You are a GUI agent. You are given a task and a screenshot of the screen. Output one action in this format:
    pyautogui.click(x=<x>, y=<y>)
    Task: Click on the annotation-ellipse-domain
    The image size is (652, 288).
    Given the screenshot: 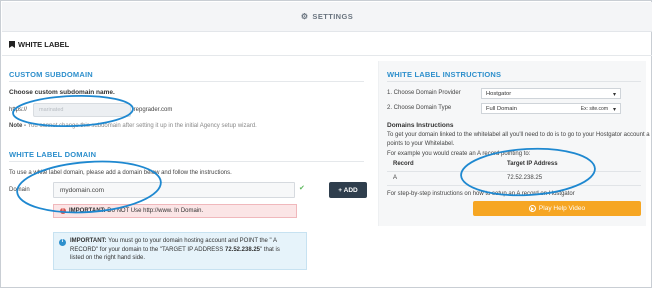 What is the action you would take?
    pyautogui.click(x=89, y=187)
    